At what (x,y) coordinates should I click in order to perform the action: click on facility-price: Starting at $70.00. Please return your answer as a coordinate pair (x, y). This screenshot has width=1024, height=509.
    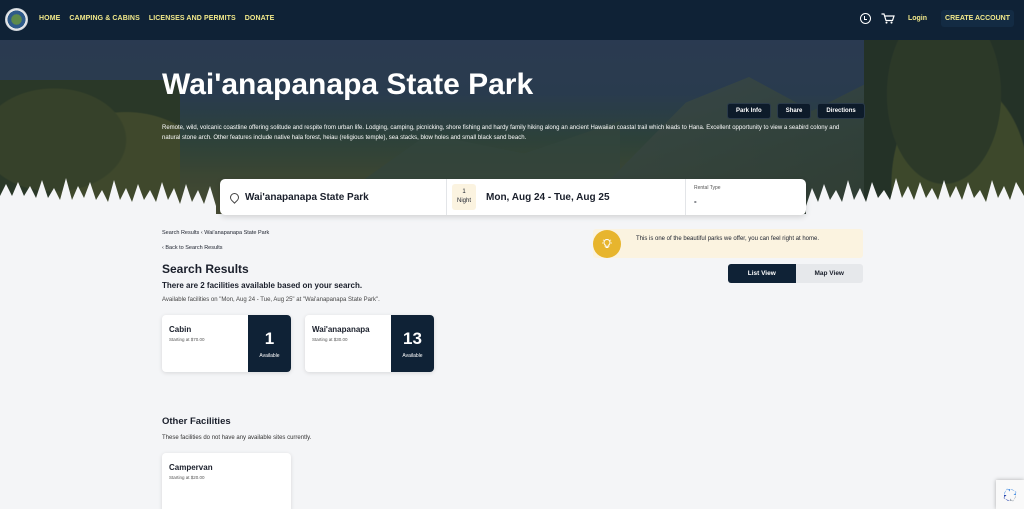
    Looking at the image, I should click on (187, 339).